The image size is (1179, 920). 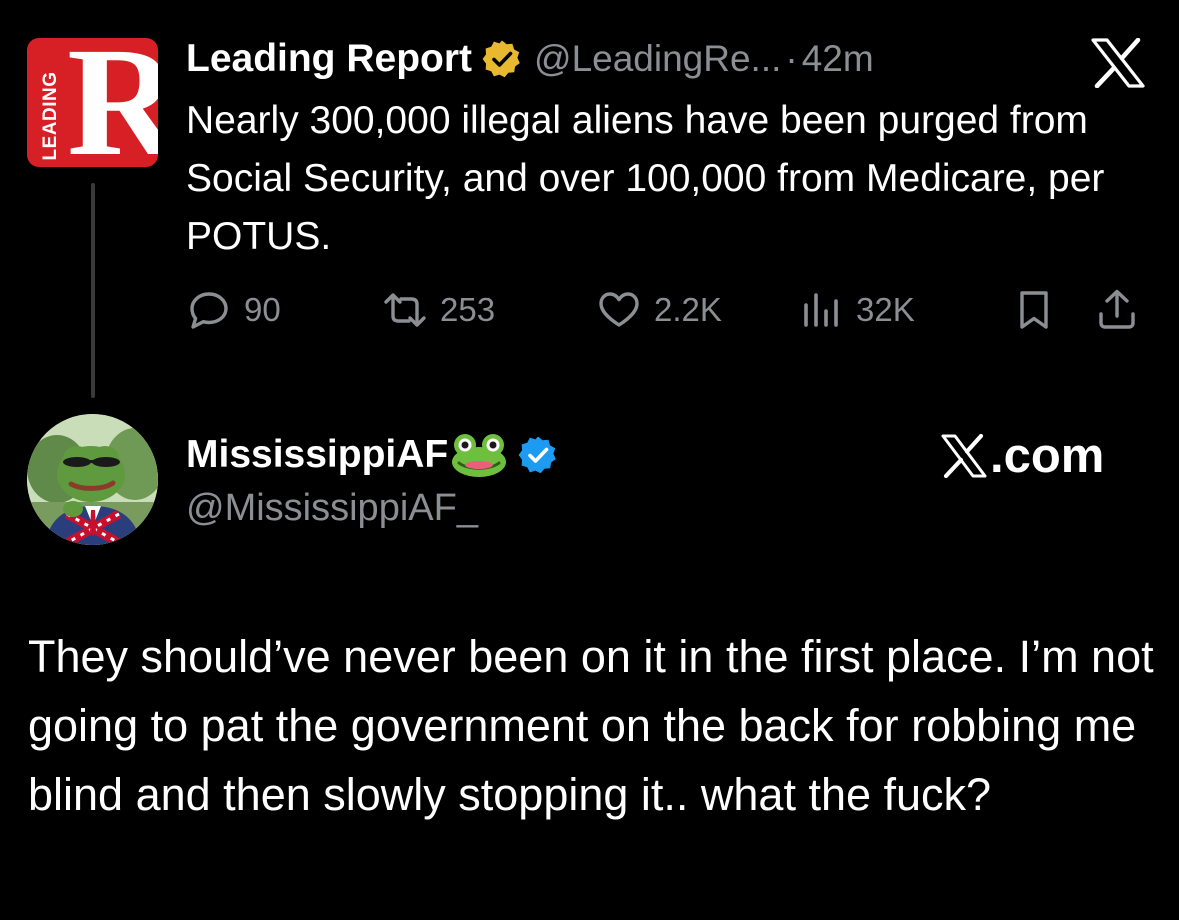 What do you see at coordinates (1047, 456) in the screenshot?
I see `site-label: .com` at bounding box center [1047, 456].